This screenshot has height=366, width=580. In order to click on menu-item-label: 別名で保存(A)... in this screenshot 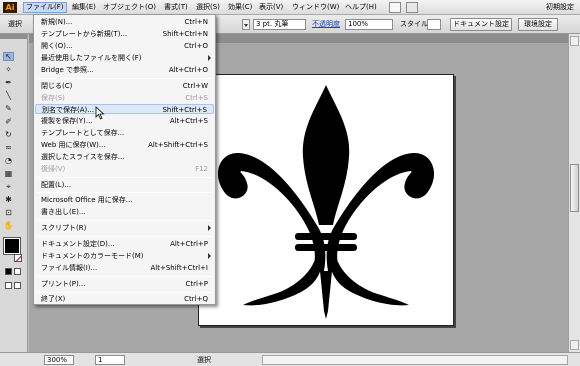, I will do `click(68, 110)`.